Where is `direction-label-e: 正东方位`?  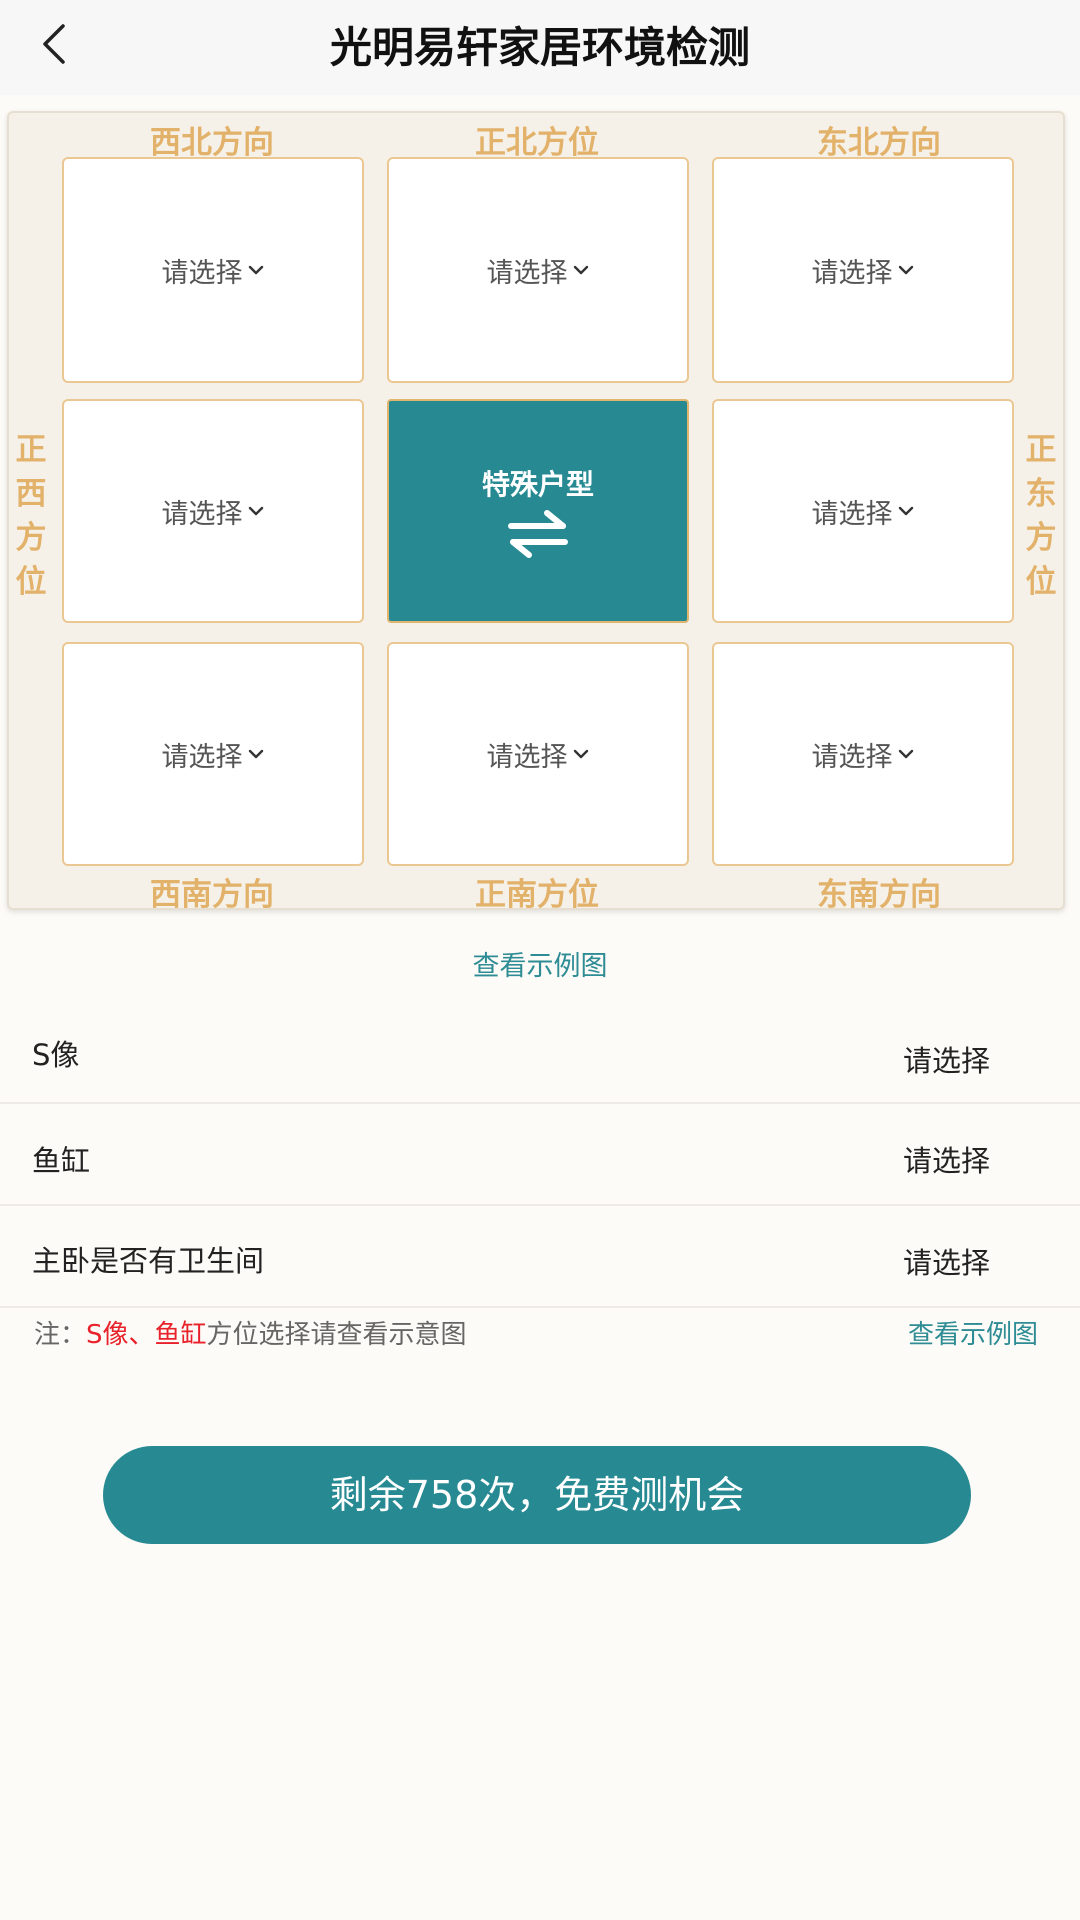
direction-label-e: 正东方位 is located at coordinates (1041, 516).